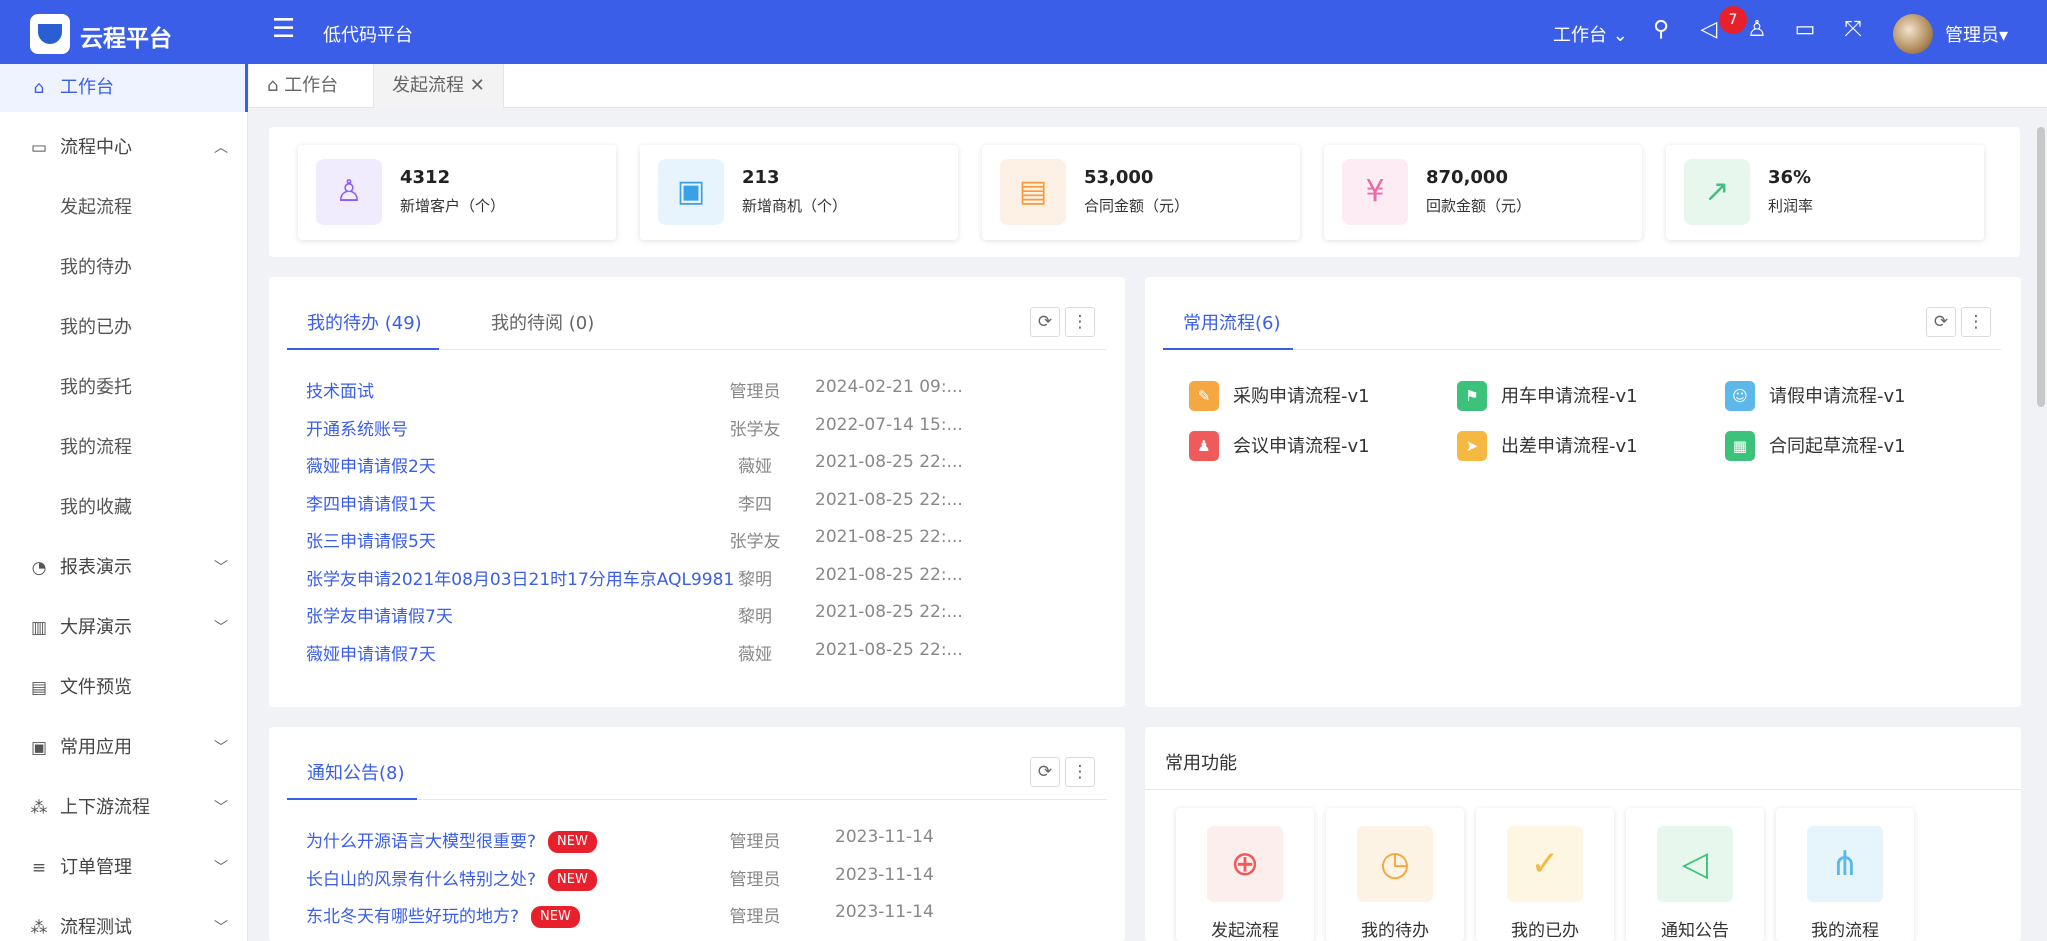 The height and width of the screenshot is (941, 2047). What do you see at coordinates (1309, 445) in the screenshot?
I see `process-item: ♟ 会议申请流程-v1` at bounding box center [1309, 445].